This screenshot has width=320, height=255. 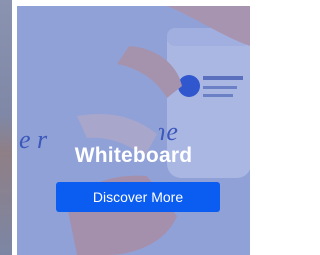 What do you see at coordinates (138, 197) in the screenshot?
I see `discover-more-button: Discover More` at bounding box center [138, 197].